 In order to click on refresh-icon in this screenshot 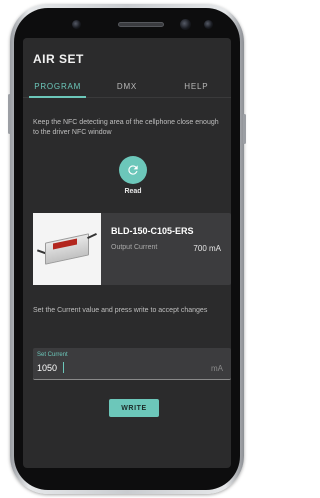, I will do `click(133, 170)`.